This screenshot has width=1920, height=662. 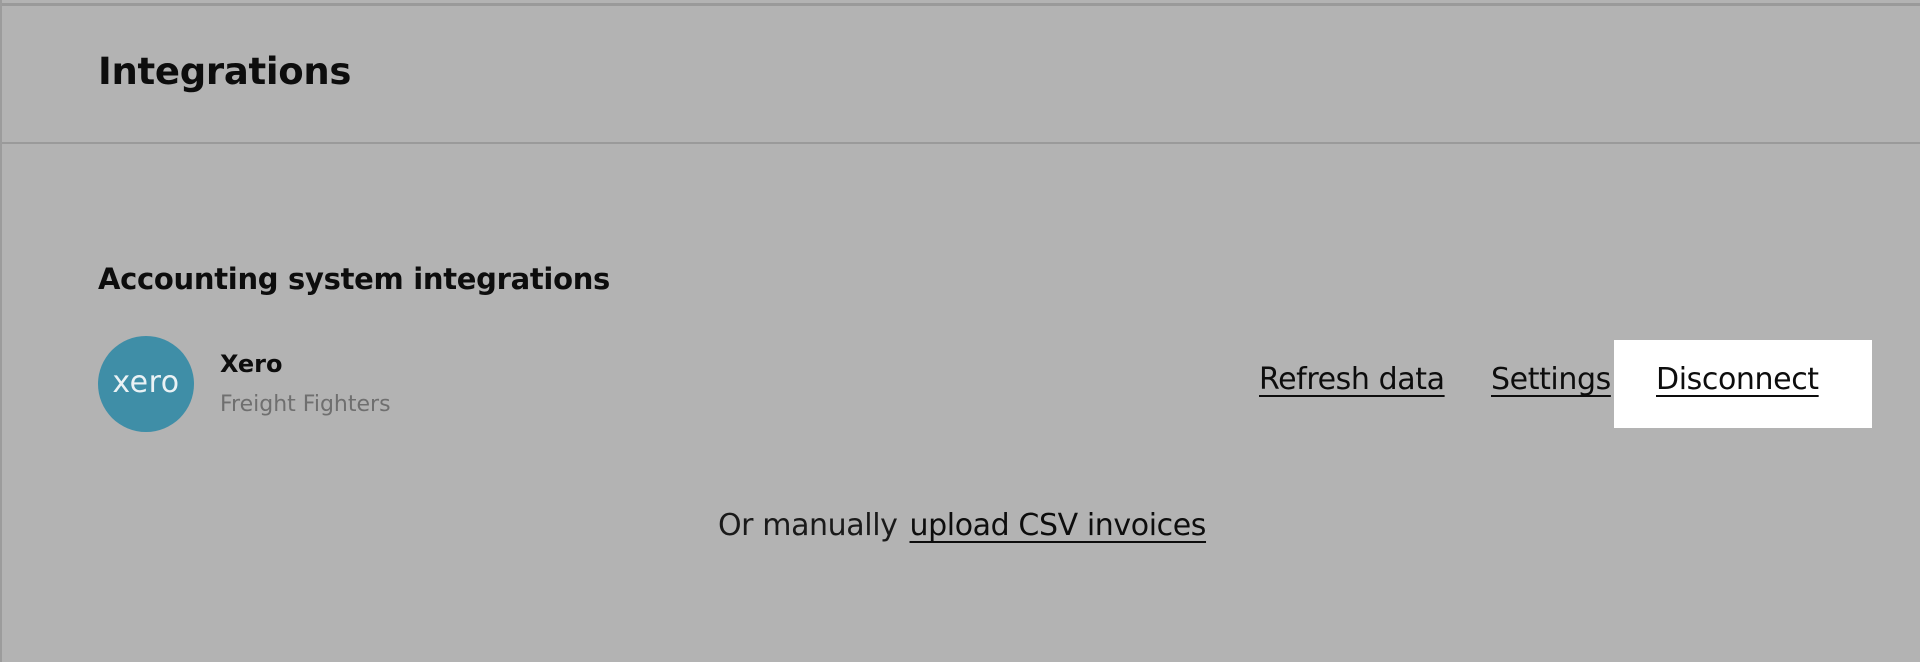 What do you see at coordinates (305, 404) in the screenshot?
I see `integration-organisation: Freight Fighters` at bounding box center [305, 404].